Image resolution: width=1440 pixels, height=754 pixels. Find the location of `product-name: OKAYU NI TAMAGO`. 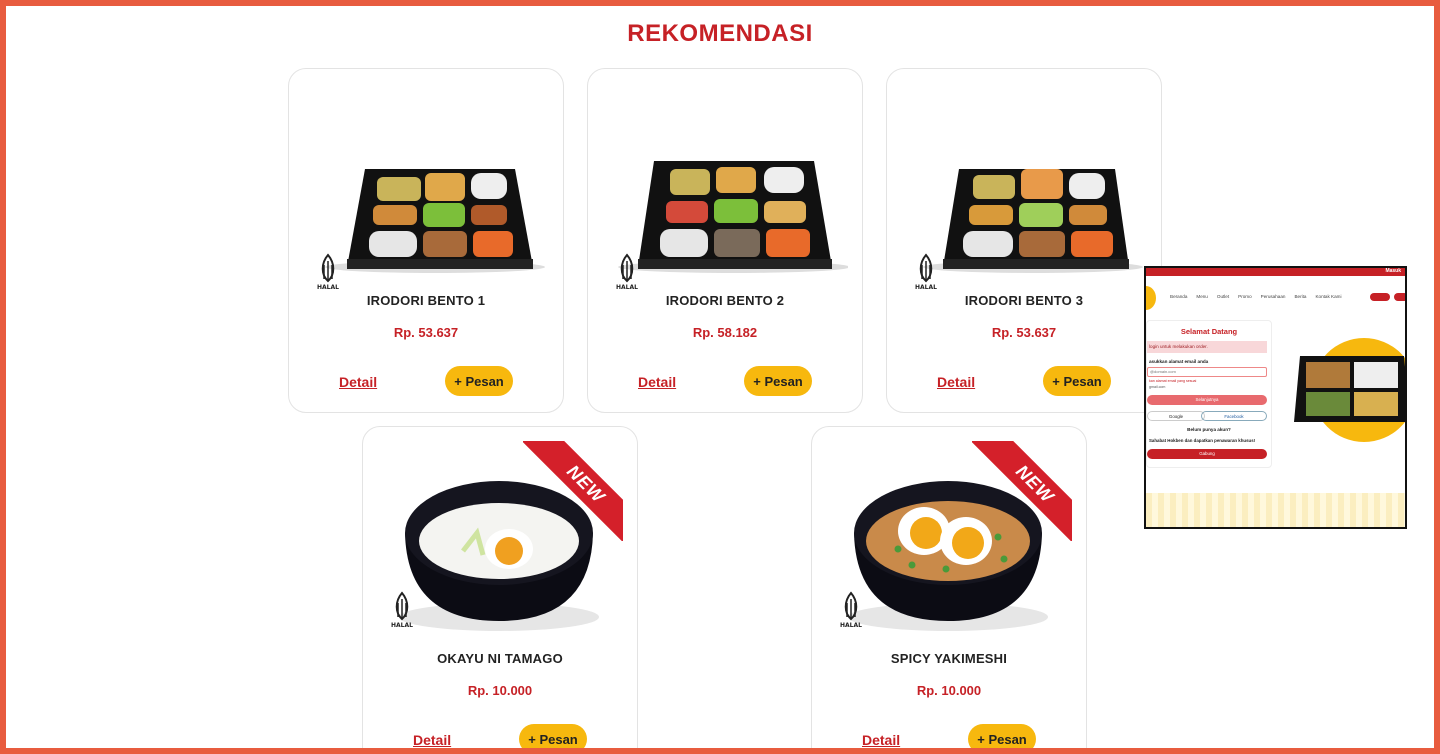

product-name: OKAYU NI TAMAGO is located at coordinates (500, 658).